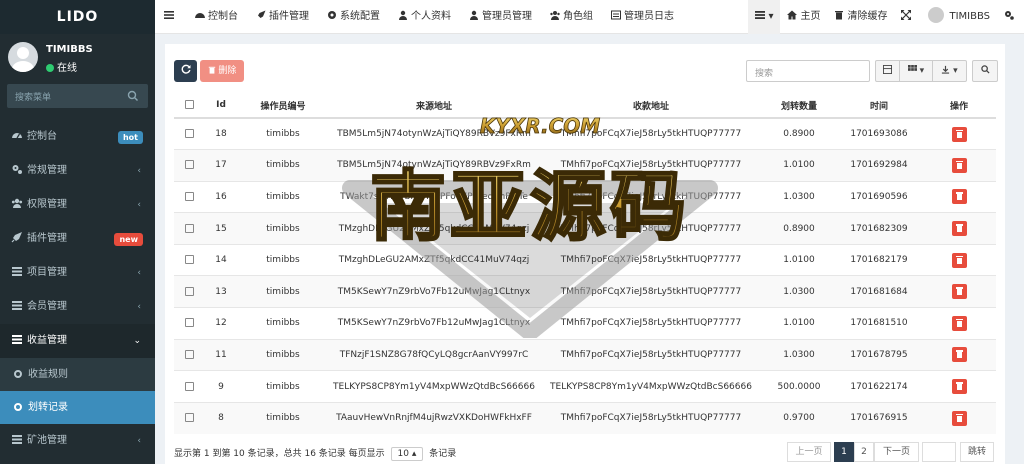  I want to click on tab-addon: 插件管理, so click(282, 17).